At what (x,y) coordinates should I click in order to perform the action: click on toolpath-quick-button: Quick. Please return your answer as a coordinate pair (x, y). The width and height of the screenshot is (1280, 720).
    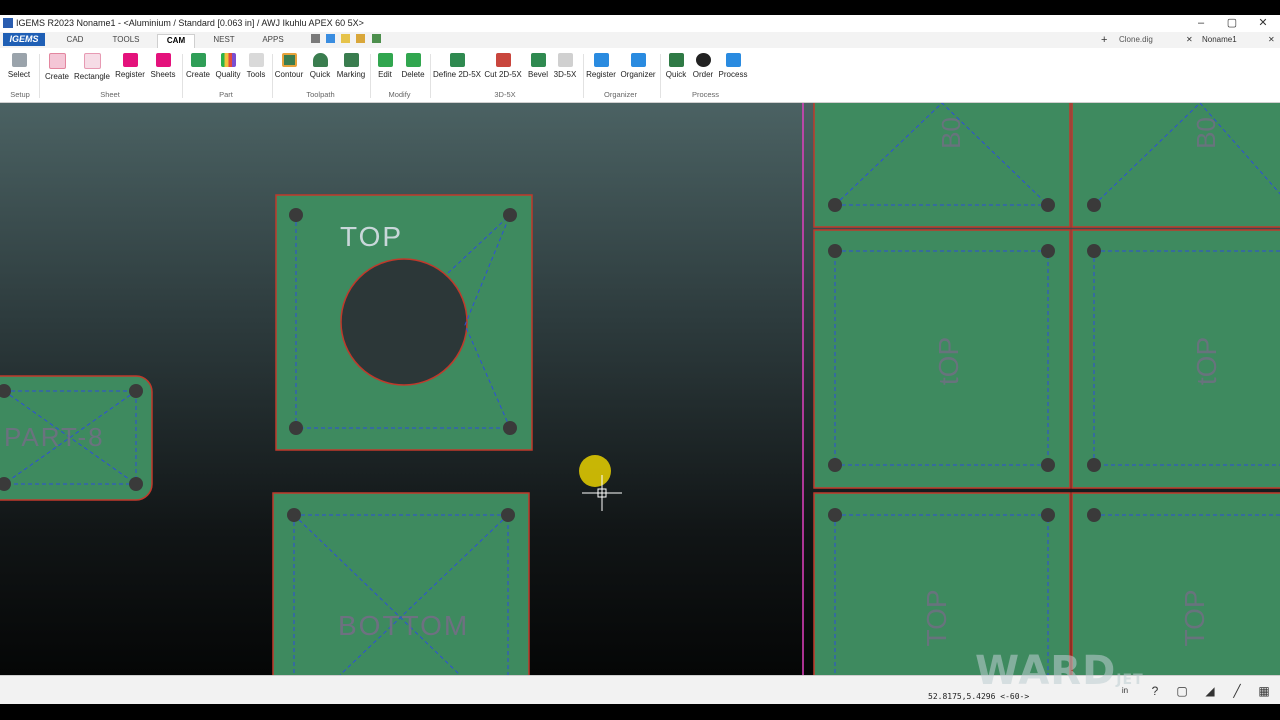
    Looking at the image, I should click on (320, 66).